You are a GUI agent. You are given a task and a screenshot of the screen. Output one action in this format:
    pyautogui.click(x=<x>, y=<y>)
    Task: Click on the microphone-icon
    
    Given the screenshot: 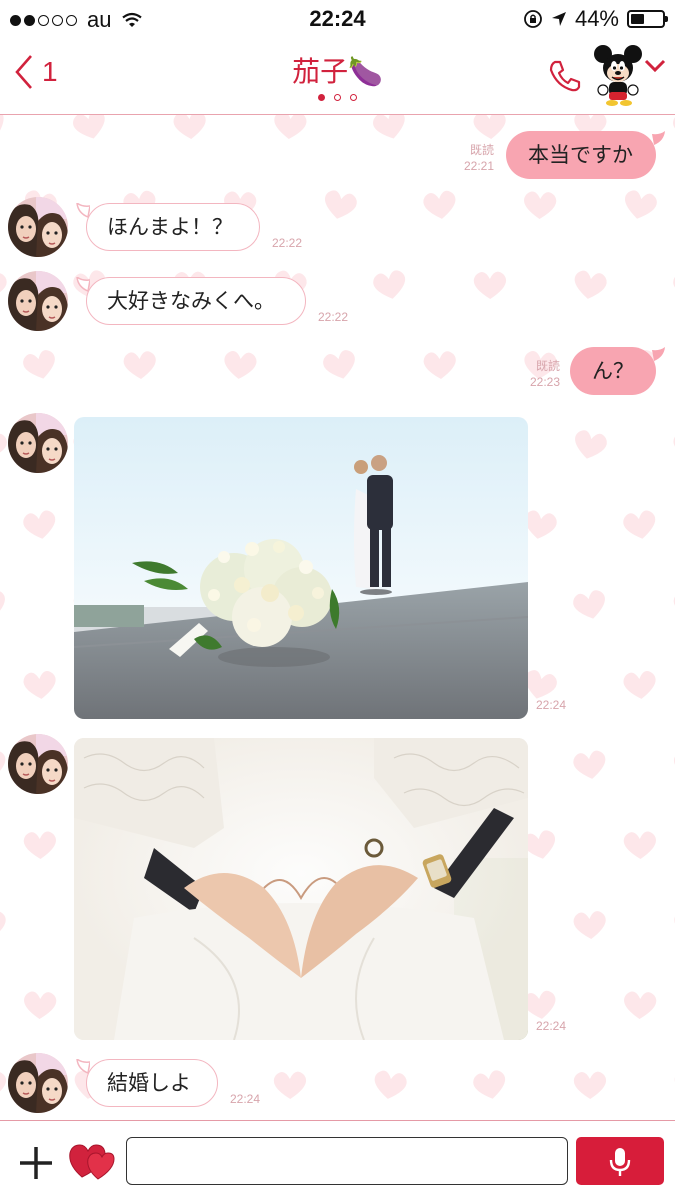 What is the action you would take?
    pyautogui.click(x=620, y=1162)
    